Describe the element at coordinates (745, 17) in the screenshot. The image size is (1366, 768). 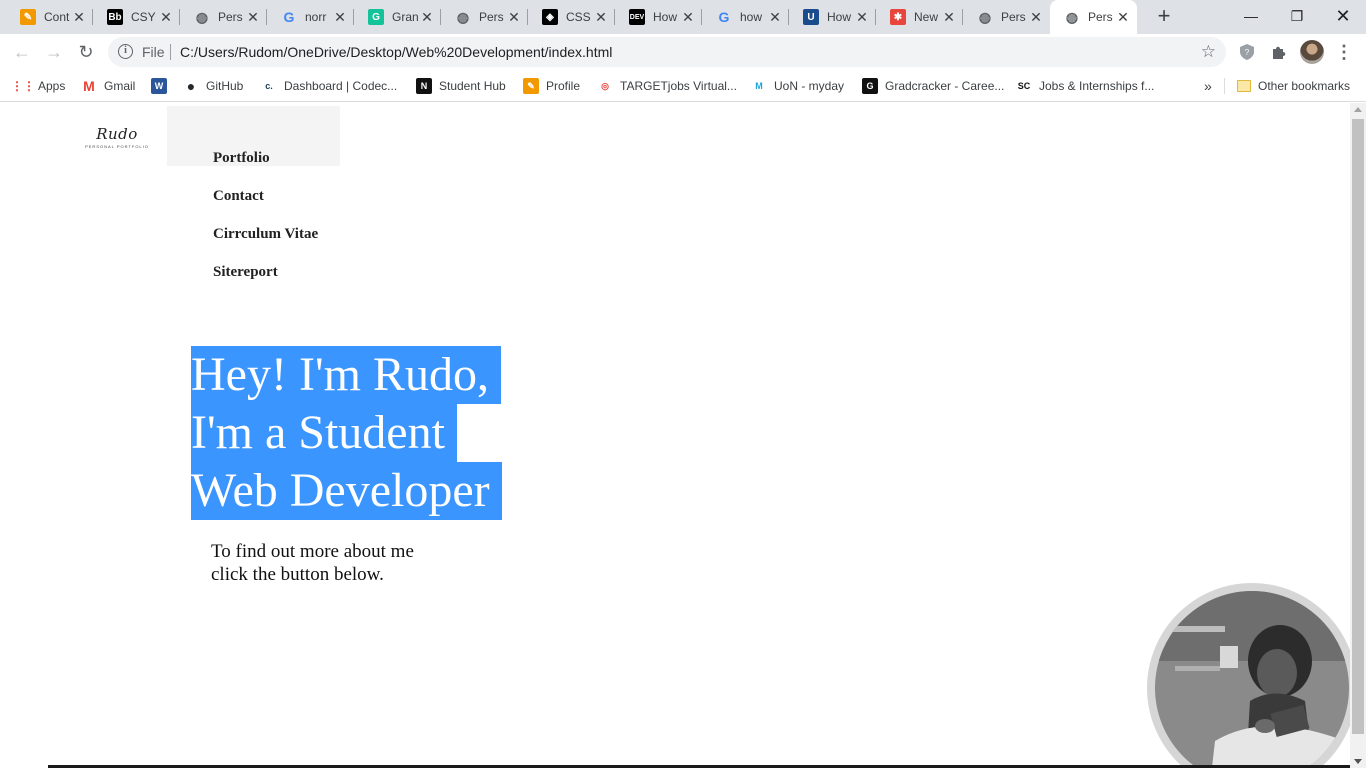
I see `browser-tab: Ghow ✕` at that location.